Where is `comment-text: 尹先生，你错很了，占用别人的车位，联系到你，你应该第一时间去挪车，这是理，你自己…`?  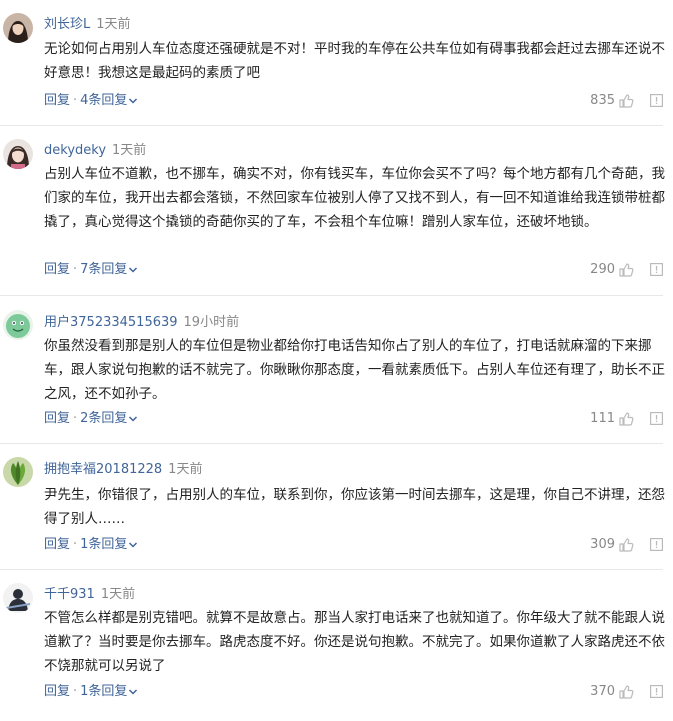 comment-text: 尹先生，你错很了，占用别人的车位，联系到你，你应该第一时间去挪车，这是理，你自己… is located at coordinates (354, 507).